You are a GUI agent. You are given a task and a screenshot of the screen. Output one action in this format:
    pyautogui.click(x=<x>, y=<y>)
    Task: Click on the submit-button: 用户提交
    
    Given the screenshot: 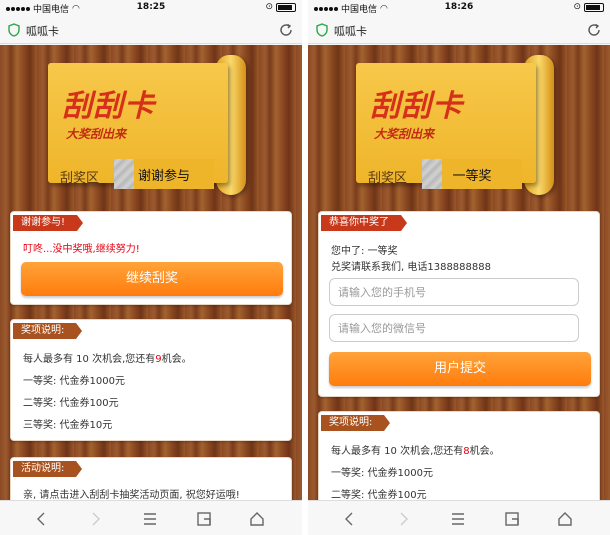 What is the action you would take?
    pyautogui.click(x=460, y=369)
    